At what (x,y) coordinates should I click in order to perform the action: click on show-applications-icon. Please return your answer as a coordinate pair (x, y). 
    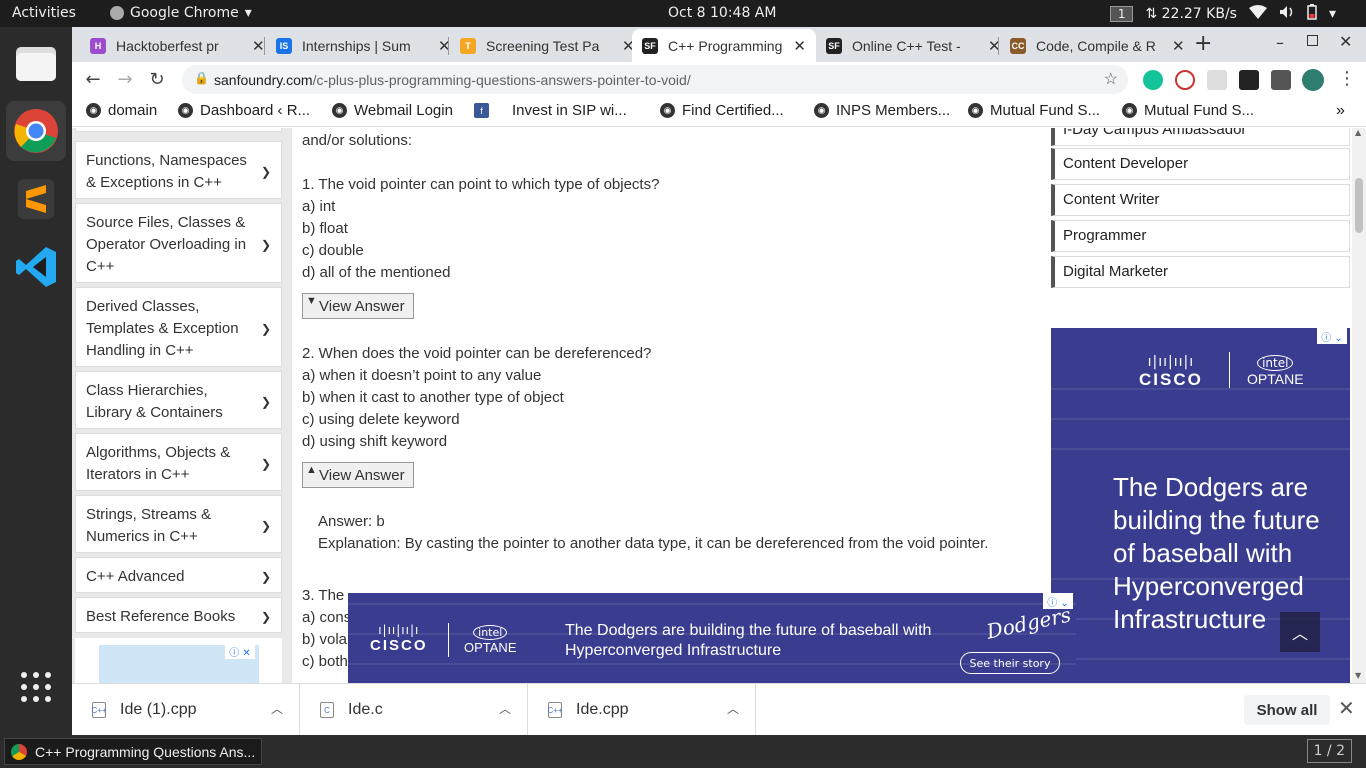
    Looking at the image, I should click on (36, 687).